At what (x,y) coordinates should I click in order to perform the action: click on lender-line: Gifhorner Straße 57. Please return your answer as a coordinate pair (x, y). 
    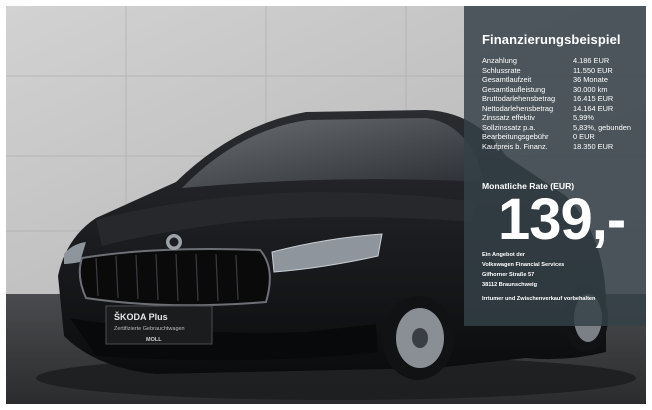
    Looking at the image, I should click on (508, 275).